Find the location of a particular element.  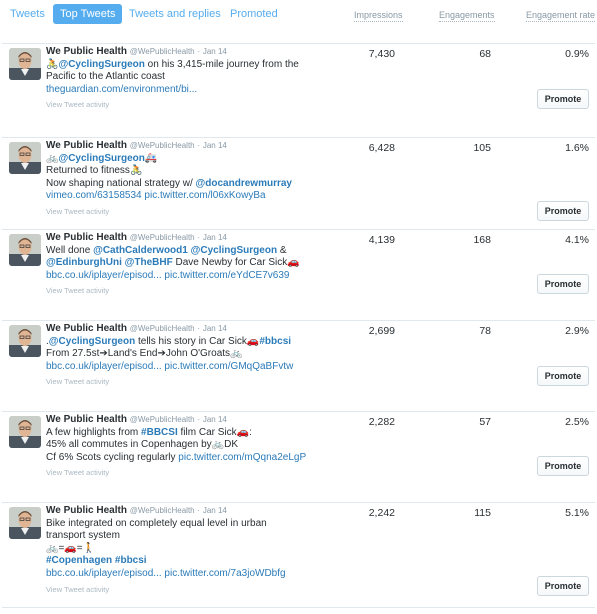

column-header-engagements-label: Engagements is located at coordinates (467, 15).